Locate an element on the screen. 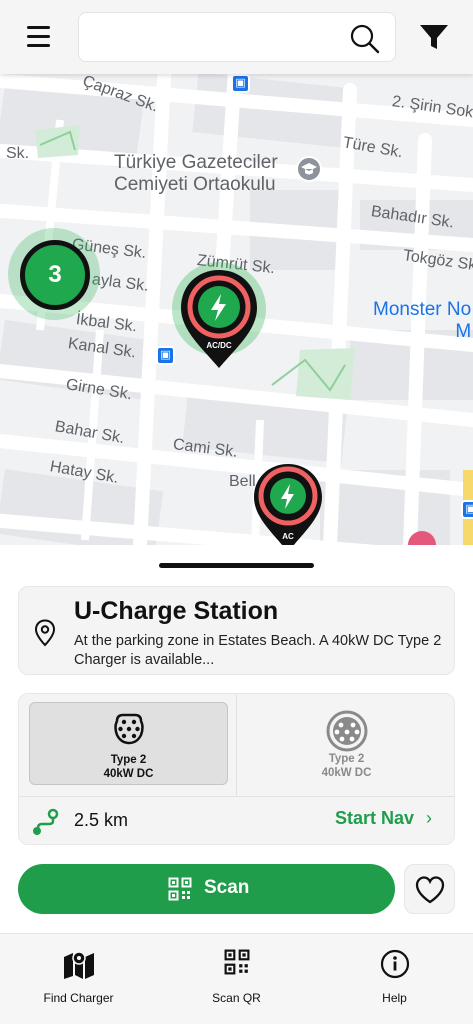 Image resolution: width=473 pixels, height=1024 pixels. search-icon is located at coordinates (365, 39).